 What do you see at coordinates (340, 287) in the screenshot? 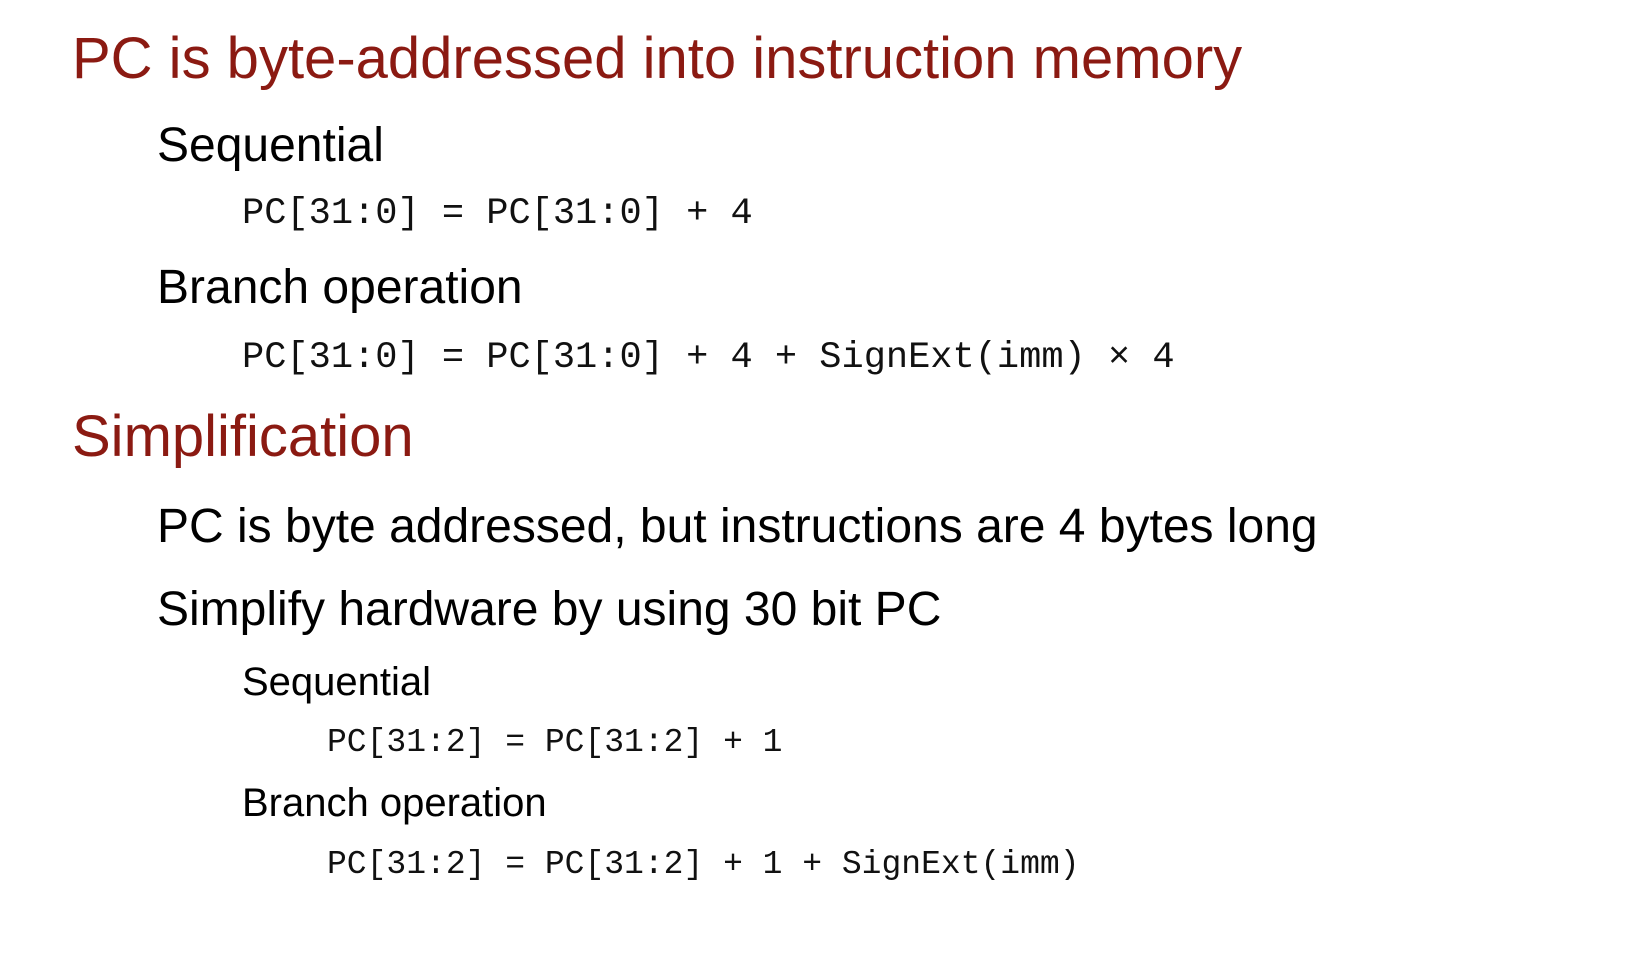
I see `label-branch-operation: Branch operation` at bounding box center [340, 287].